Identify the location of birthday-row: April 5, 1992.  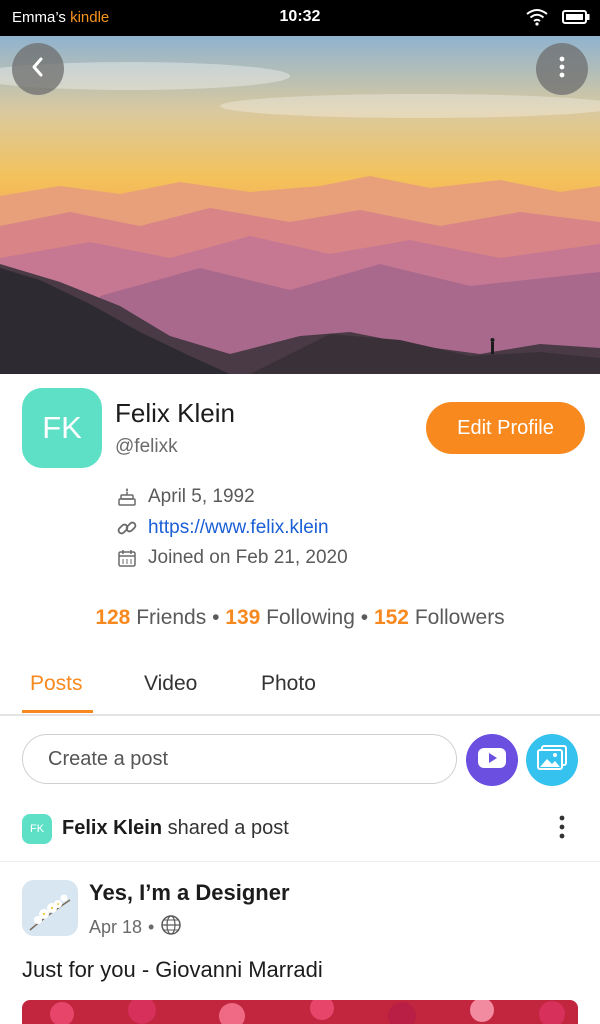
(185, 497).